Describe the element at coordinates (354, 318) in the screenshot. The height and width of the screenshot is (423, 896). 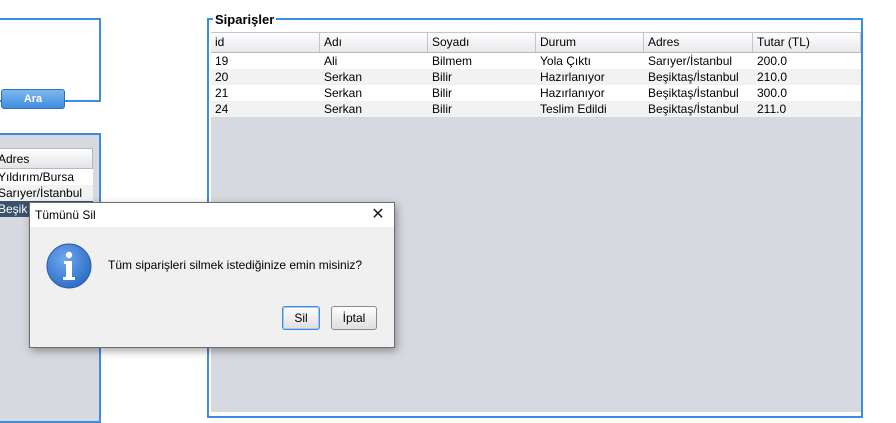
I see `cancel-button: İptal` at that location.